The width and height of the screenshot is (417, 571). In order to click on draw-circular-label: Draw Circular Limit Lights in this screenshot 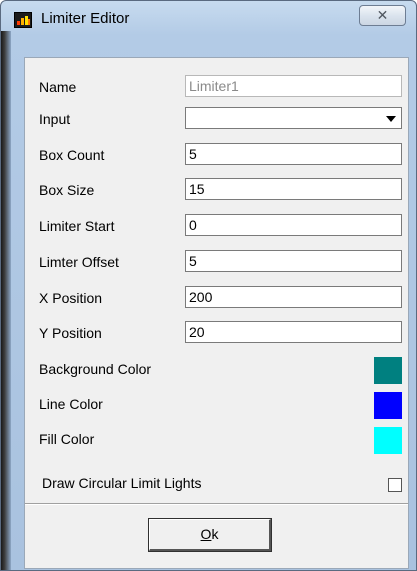, I will do `click(122, 483)`.